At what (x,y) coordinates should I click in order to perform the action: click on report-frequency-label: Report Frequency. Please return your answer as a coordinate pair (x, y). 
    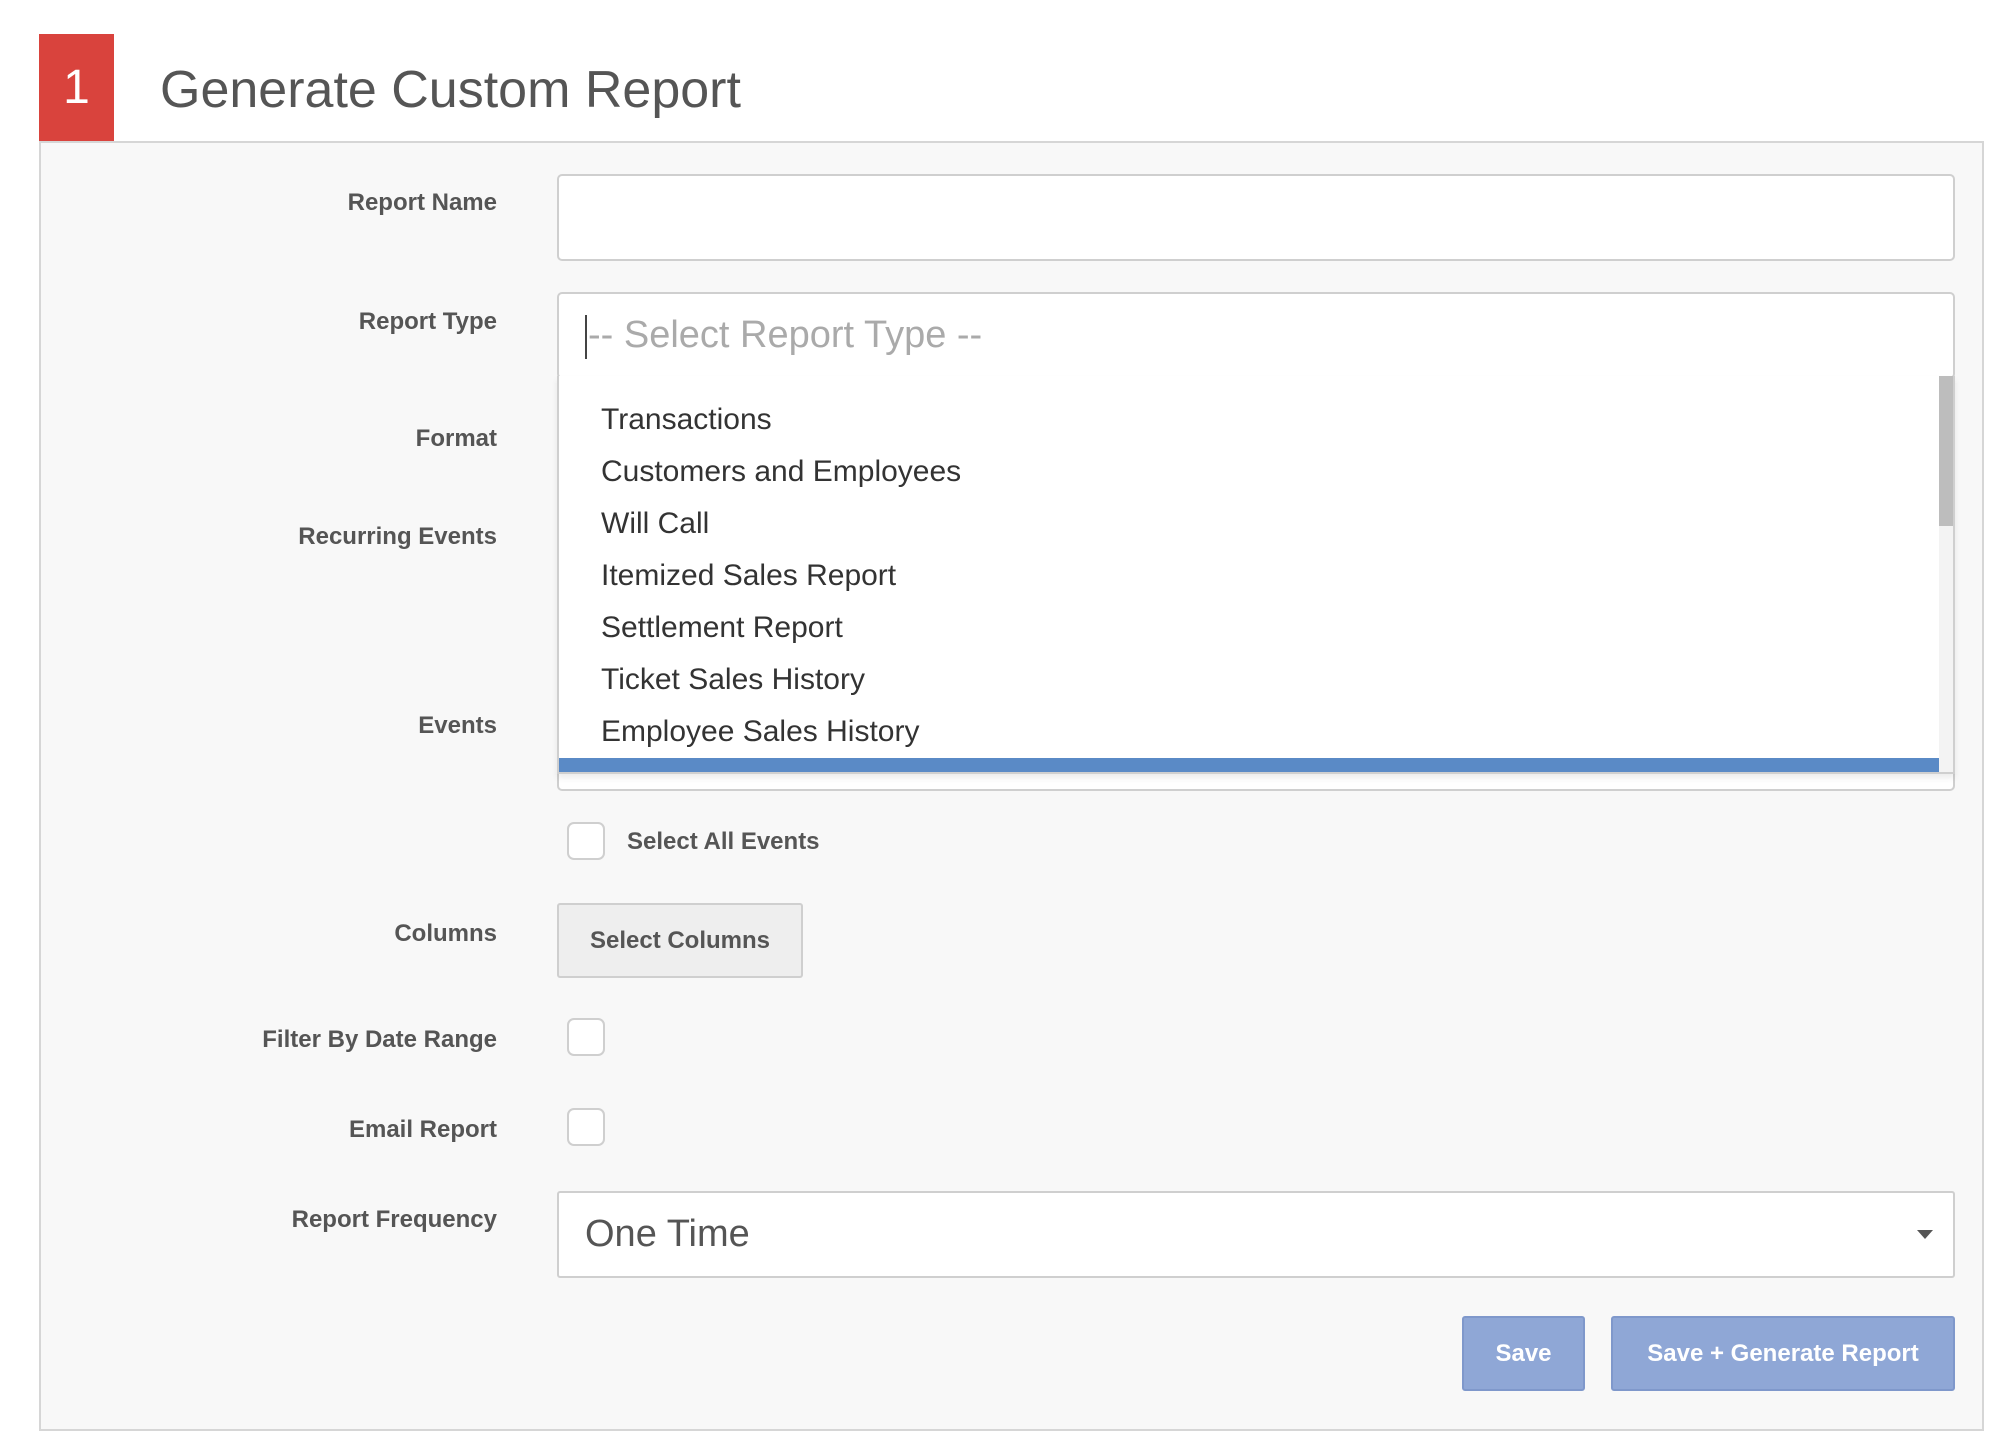
    Looking at the image, I should click on (394, 1219).